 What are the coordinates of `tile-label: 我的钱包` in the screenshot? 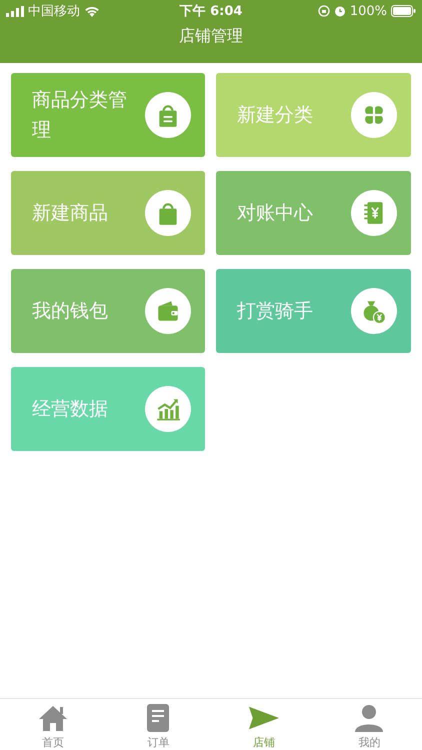 It's located at (70, 311).